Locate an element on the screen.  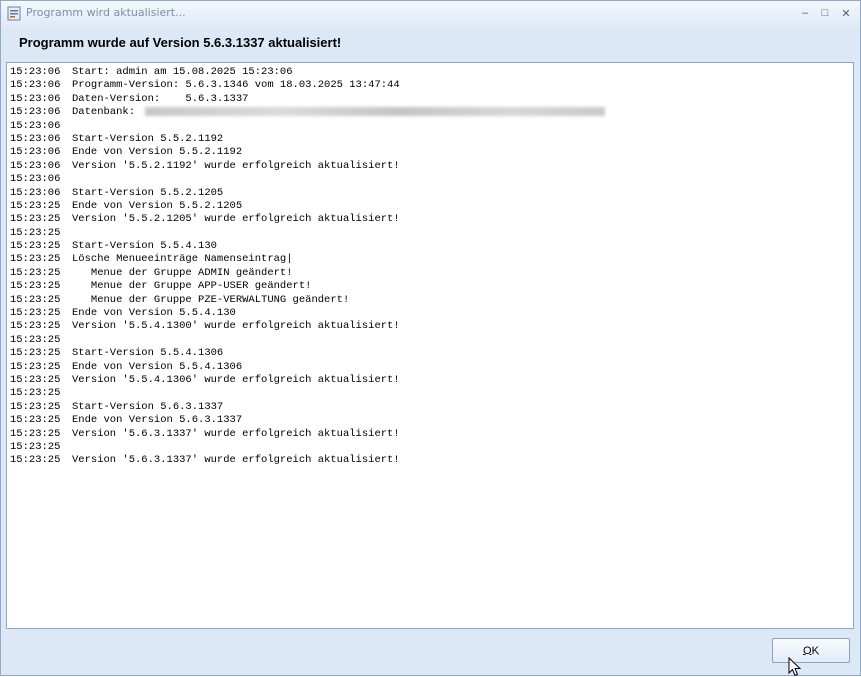
app-icon is located at coordinates (14, 13).